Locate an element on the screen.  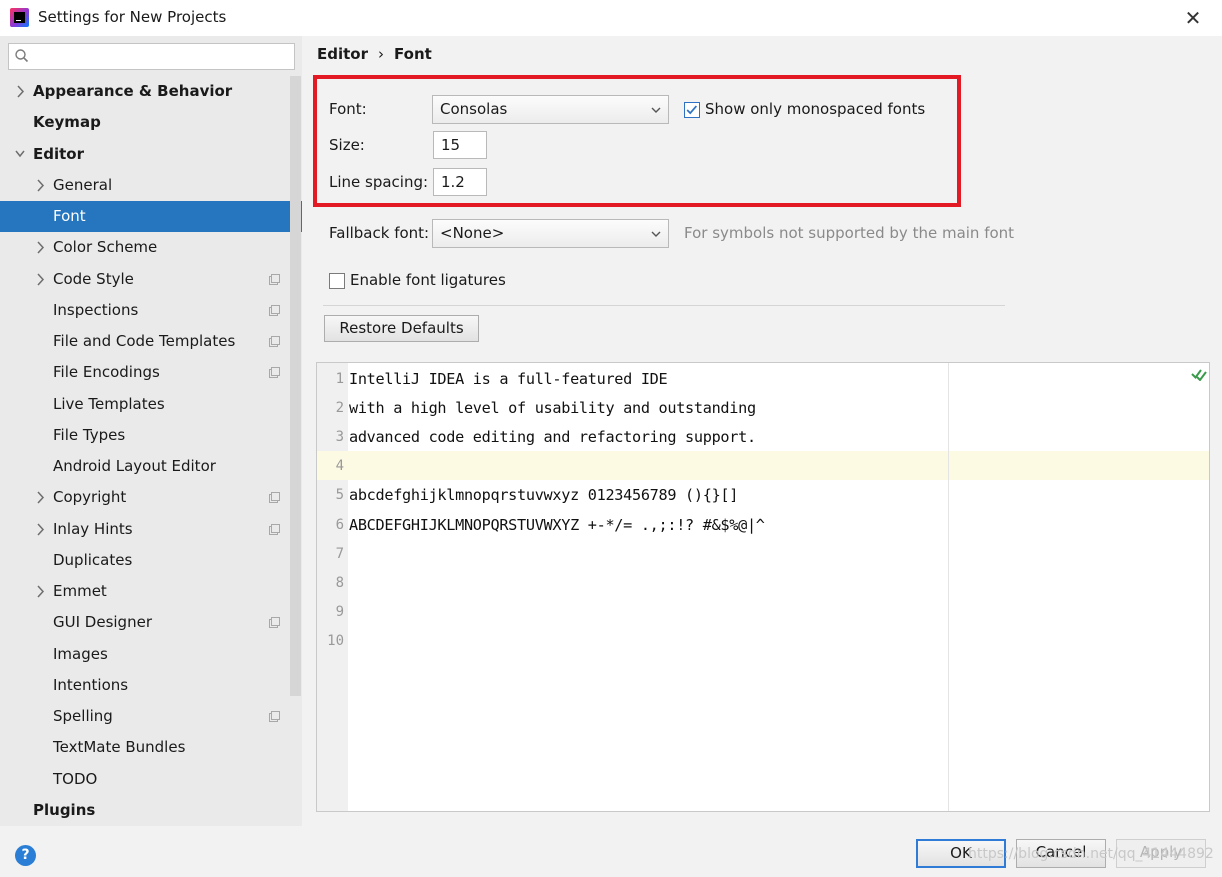
sidebar-item-label: Keymap is located at coordinates (67, 122).